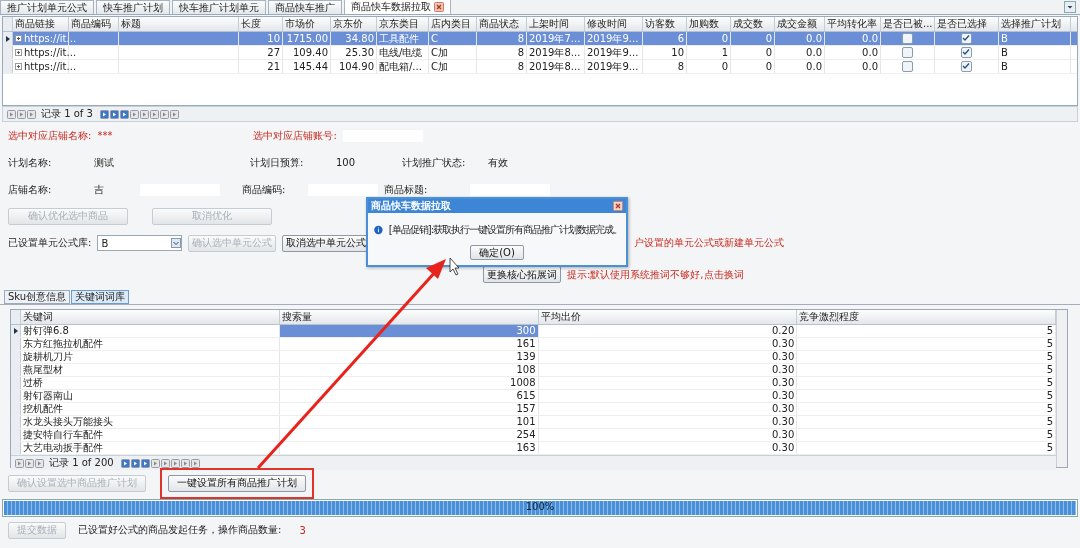 The image size is (1080, 548). Describe the element at coordinates (614, 24) in the screenshot. I see `column-header: 修改时间` at that location.